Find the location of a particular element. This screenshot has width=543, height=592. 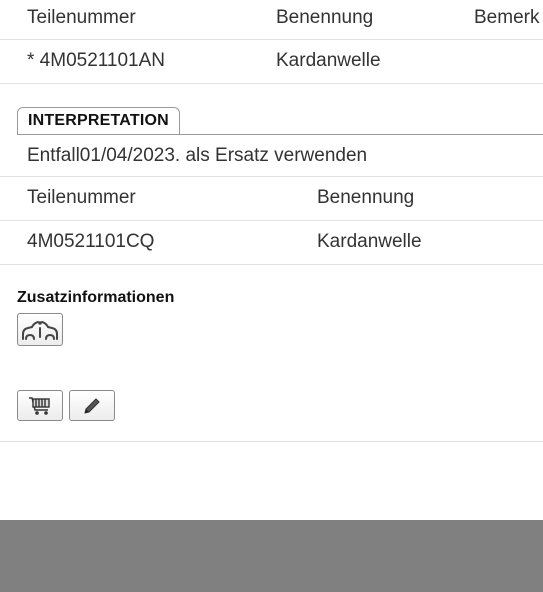

vehicle-info-button is located at coordinates (40, 329).